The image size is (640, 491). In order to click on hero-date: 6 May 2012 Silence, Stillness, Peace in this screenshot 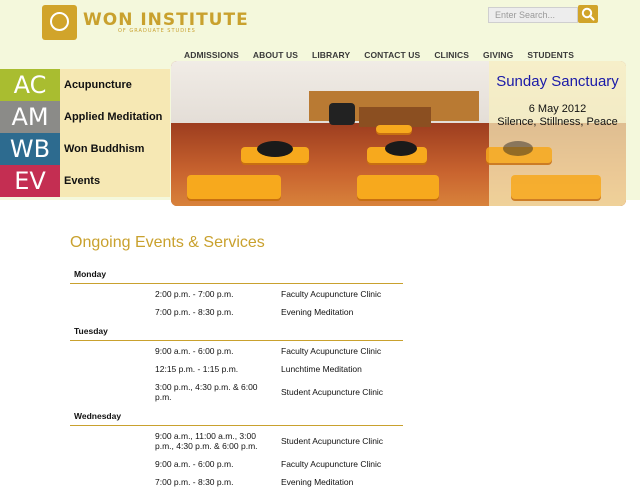, I will do `click(557, 116)`.